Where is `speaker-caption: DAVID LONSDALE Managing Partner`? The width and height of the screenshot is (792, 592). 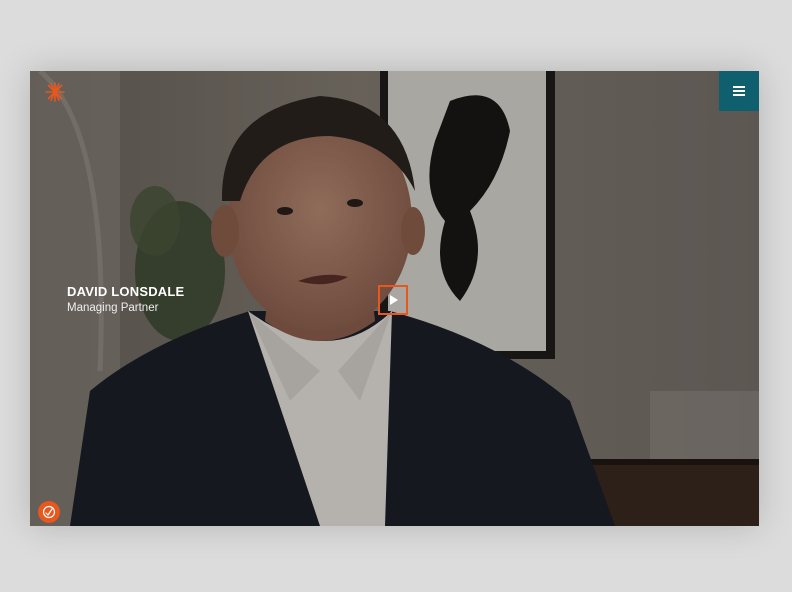
speaker-caption: DAVID LONSDALE Managing Partner is located at coordinates (125, 299).